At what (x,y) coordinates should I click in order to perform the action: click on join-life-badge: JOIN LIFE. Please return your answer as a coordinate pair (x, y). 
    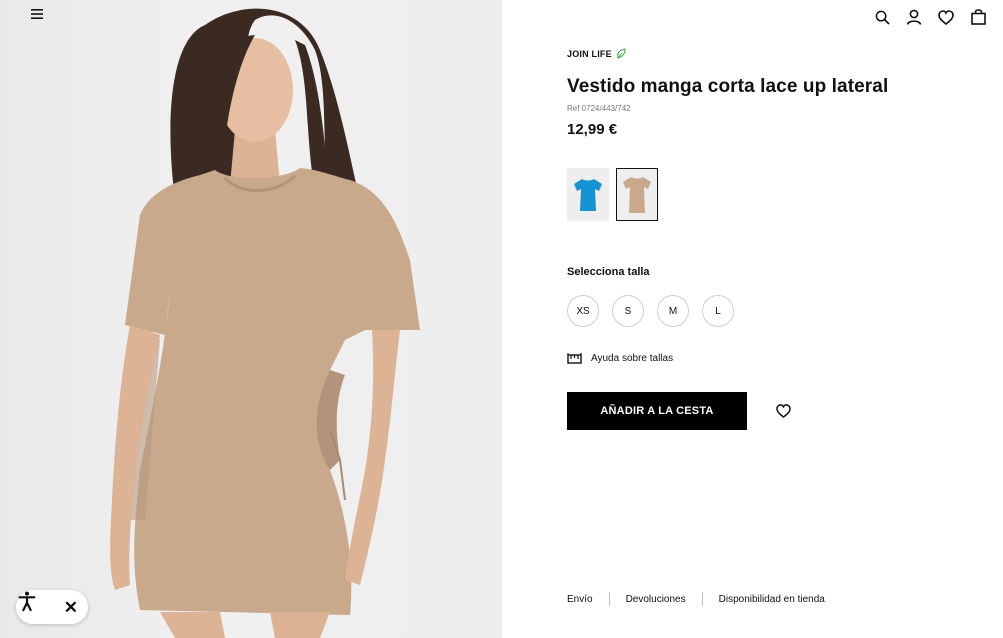
    Looking at the image, I should click on (596, 53).